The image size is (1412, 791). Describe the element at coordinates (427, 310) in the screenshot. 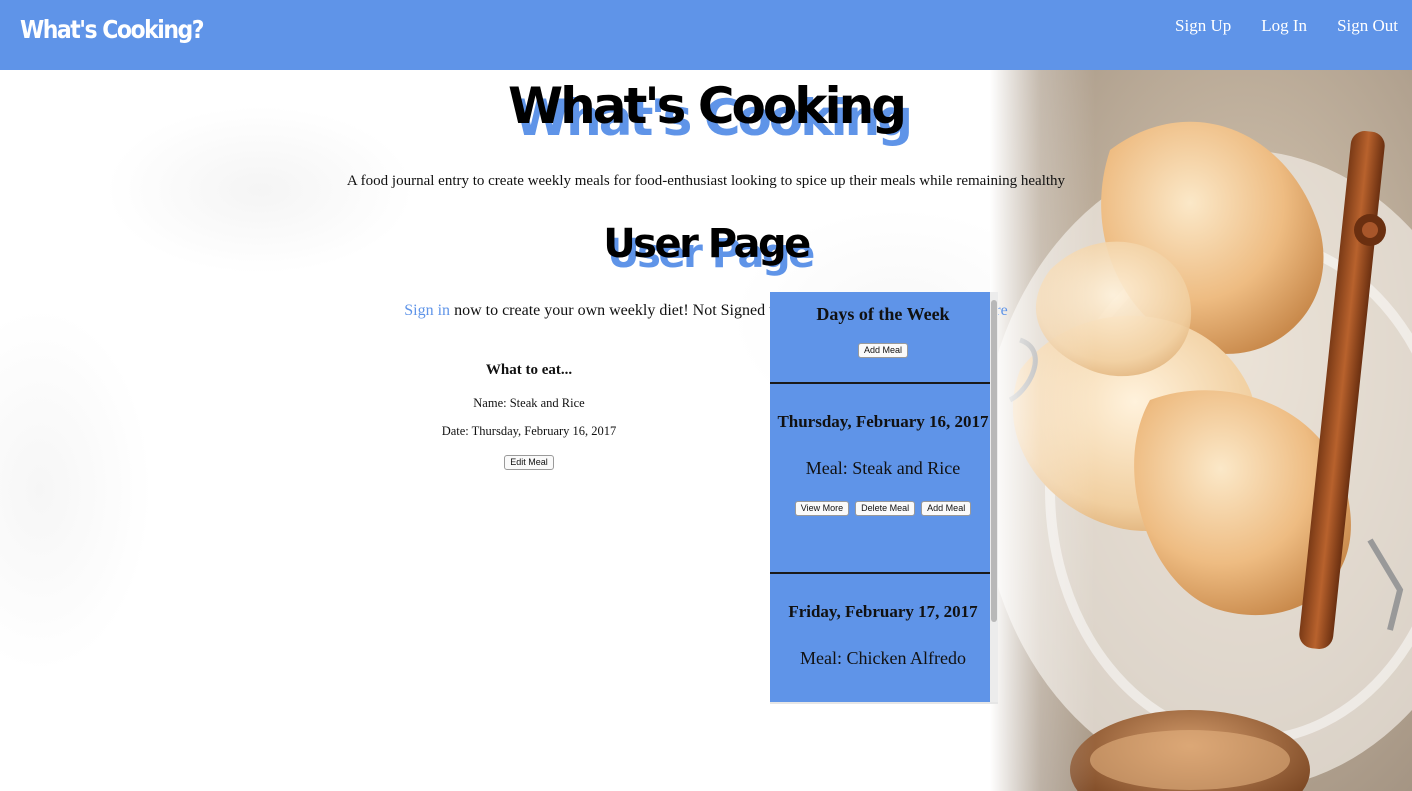

I see `sign-in-link: Sign in` at that location.